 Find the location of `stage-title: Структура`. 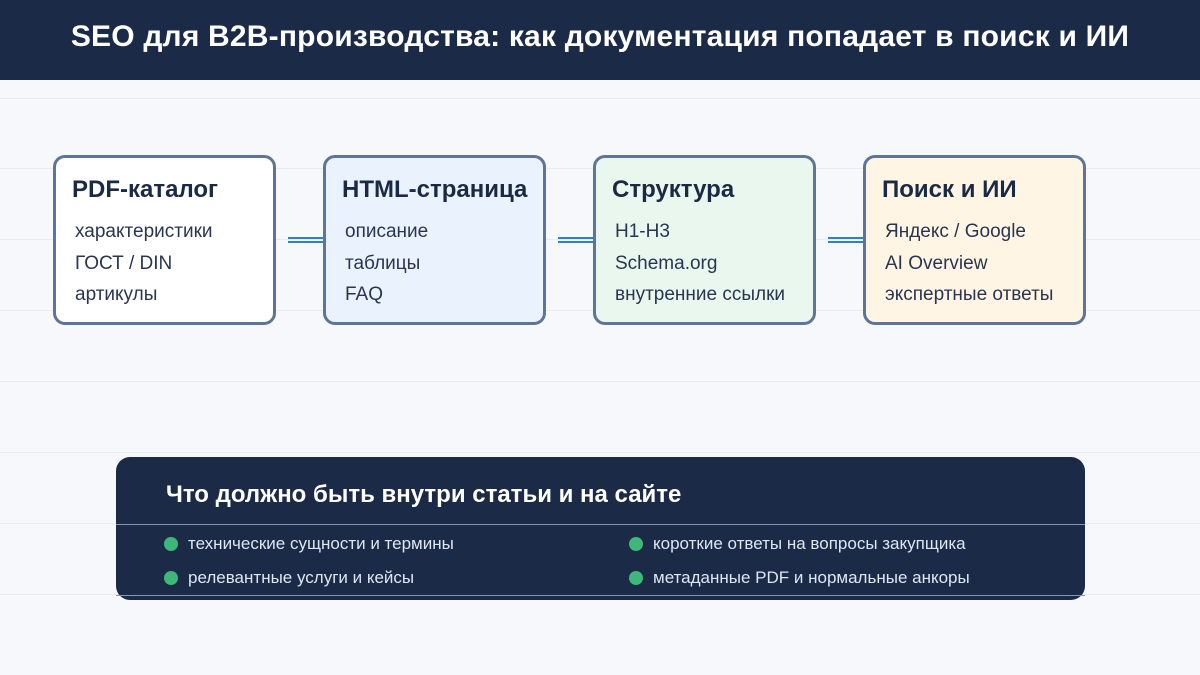

stage-title: Структура is located at coordinates (673, 189).